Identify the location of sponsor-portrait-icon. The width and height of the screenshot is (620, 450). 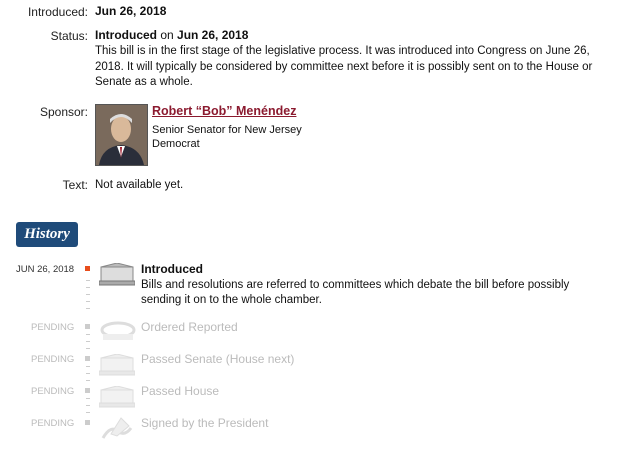
(121, 135).